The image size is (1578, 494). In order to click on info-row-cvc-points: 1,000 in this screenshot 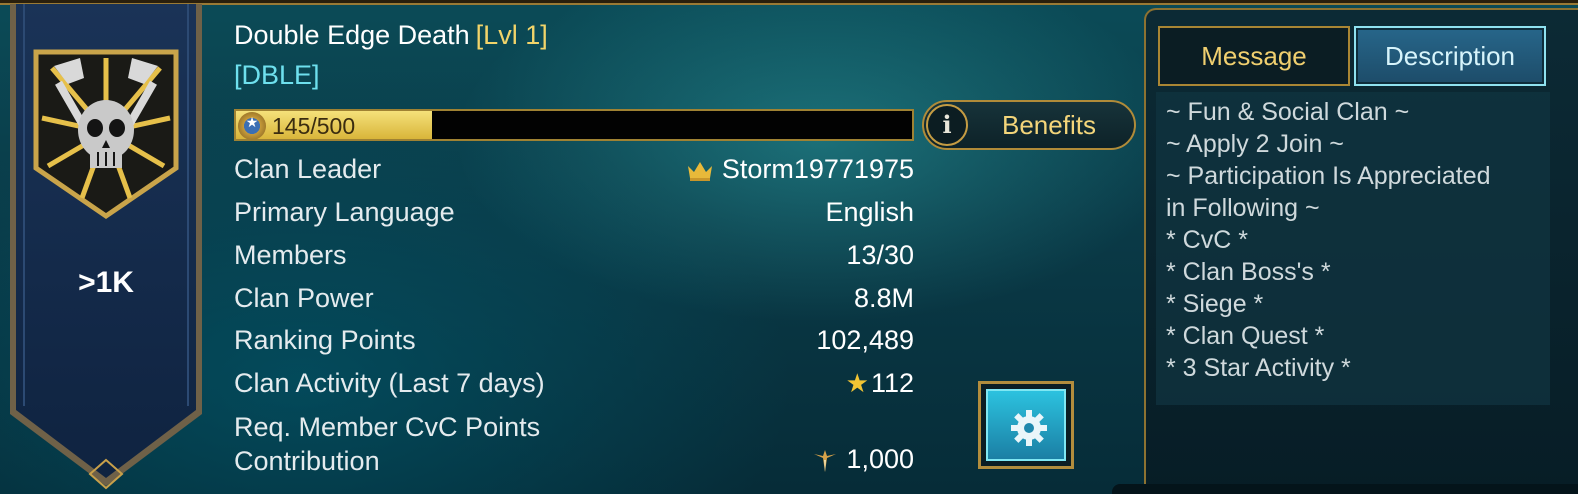, I will do `click(574, 463)`.